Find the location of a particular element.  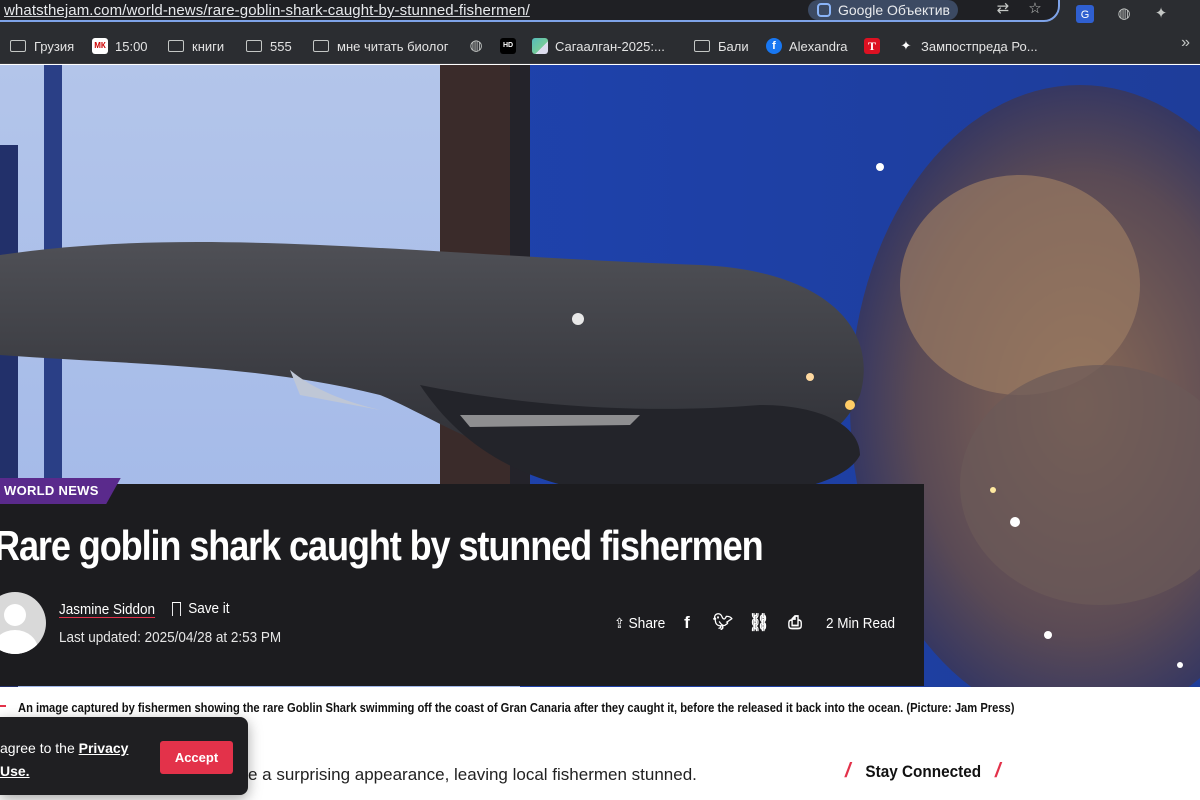

sparkle-icon: ✦ is located at coordinates (1161, 14).